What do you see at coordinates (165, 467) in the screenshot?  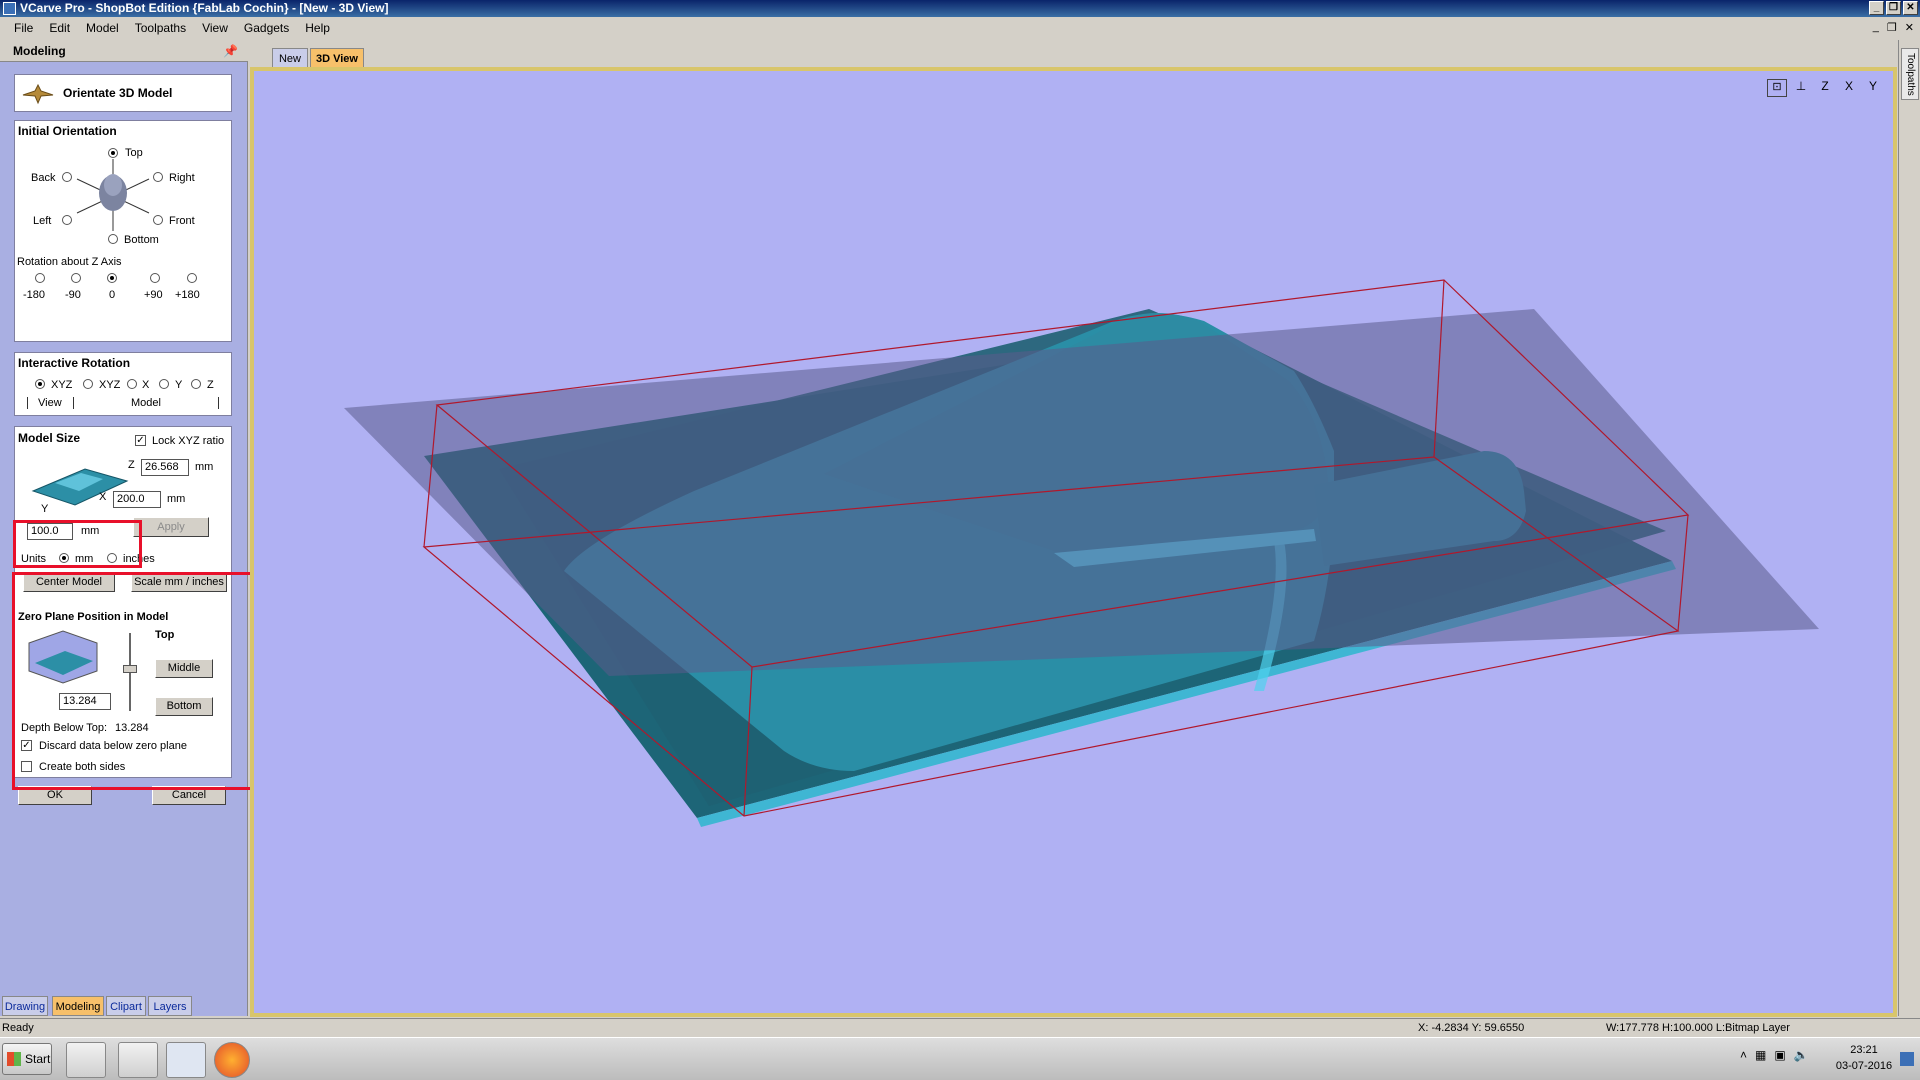 I see `z-size-input: 26.568` at bounding box center [165, 467].